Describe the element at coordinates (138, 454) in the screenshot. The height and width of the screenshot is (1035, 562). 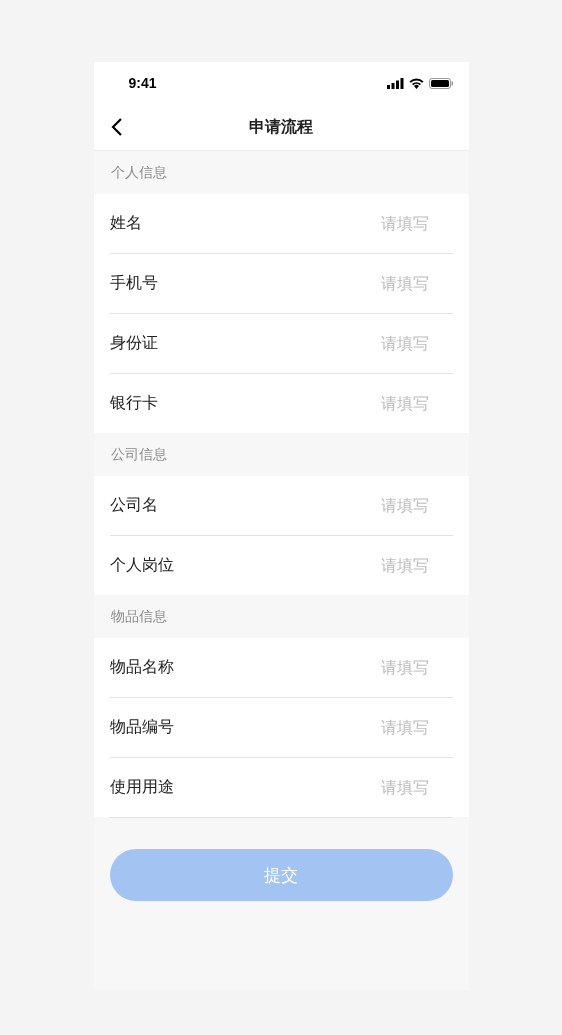
I see `section-title: 公司信息` at that location.